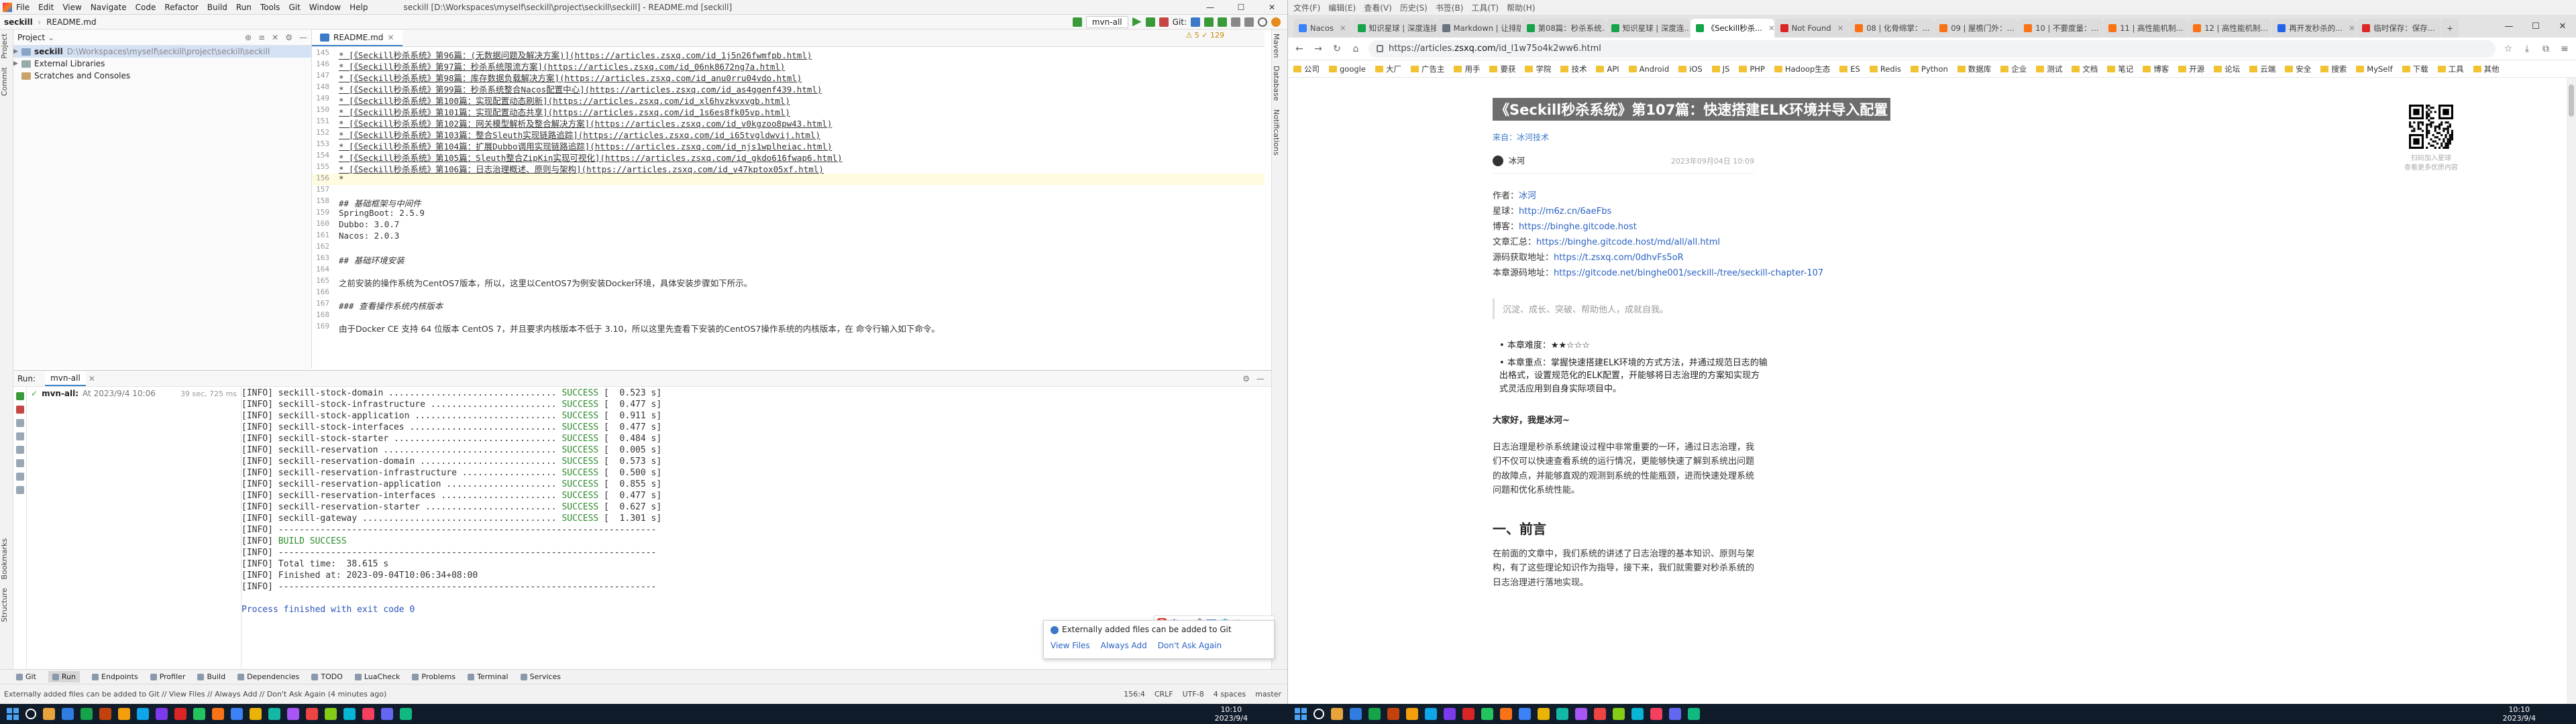 This screenshot has width=2576, height=724. What do you see at coordinates (1578, 227) in the screenshot?
I see `info-link: https://binghe.gitcode.host` at bounding box center [1578, 227].